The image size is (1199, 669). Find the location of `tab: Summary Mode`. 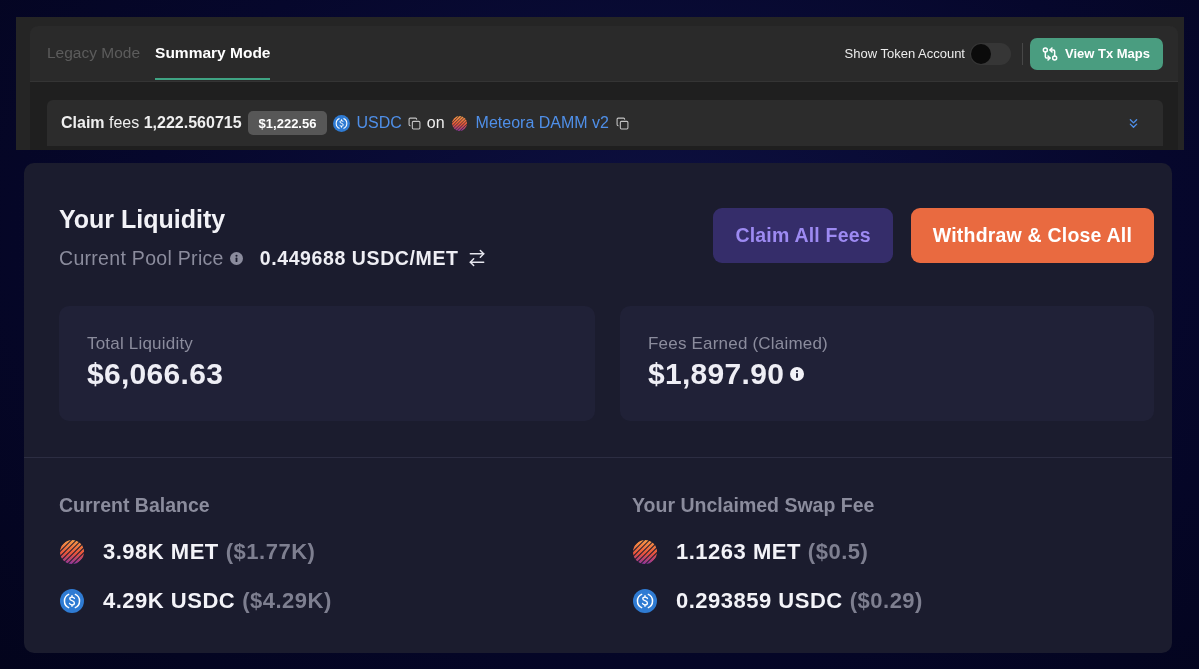

tab: Summary Mode is located at coordinates (213, 53).